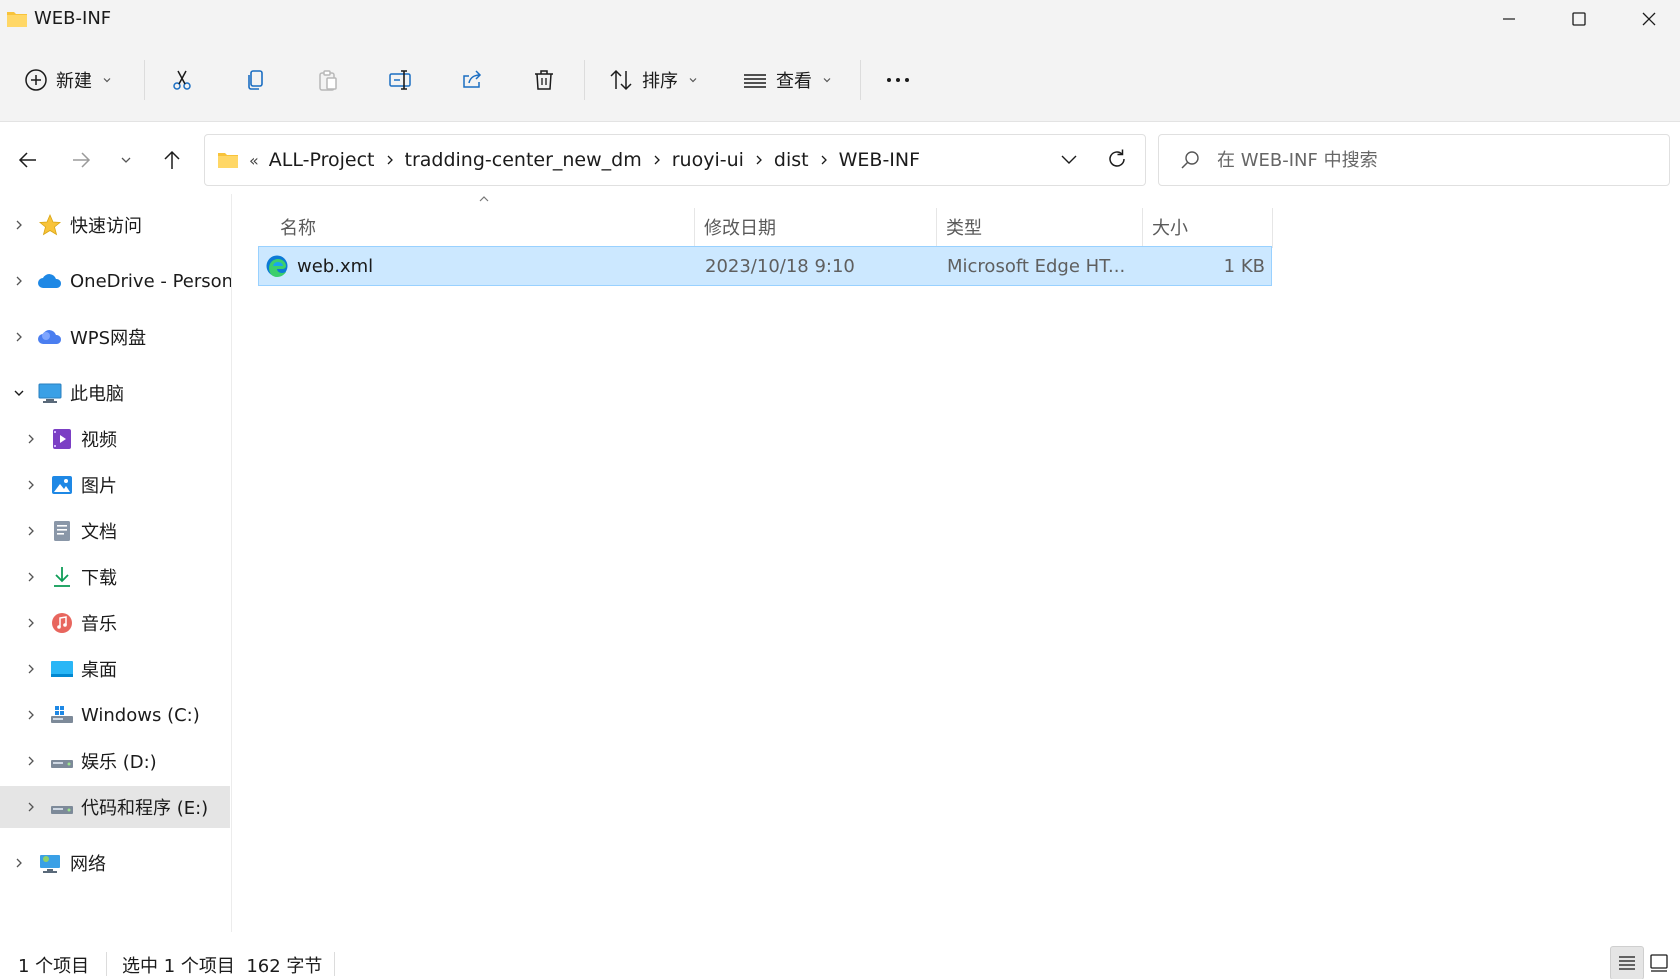 This screenshot has height=979, width=1680. What do you see at coordinates (1579, 19) in the screenshot?
I see `maximize-button` at bounding box center [1579, 19].